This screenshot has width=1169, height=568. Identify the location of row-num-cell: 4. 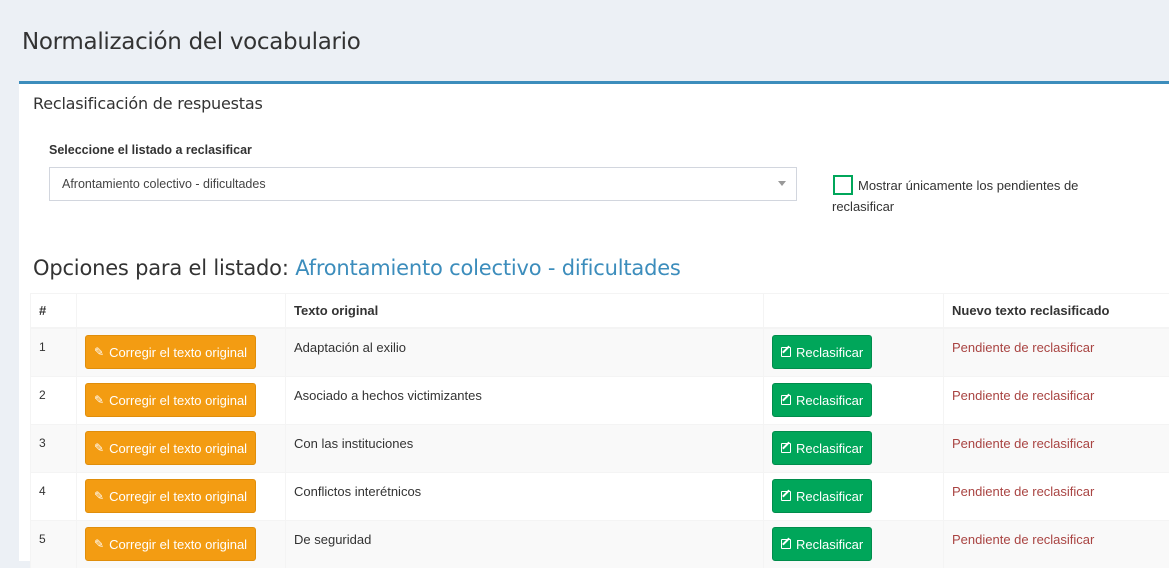
(54, 497).